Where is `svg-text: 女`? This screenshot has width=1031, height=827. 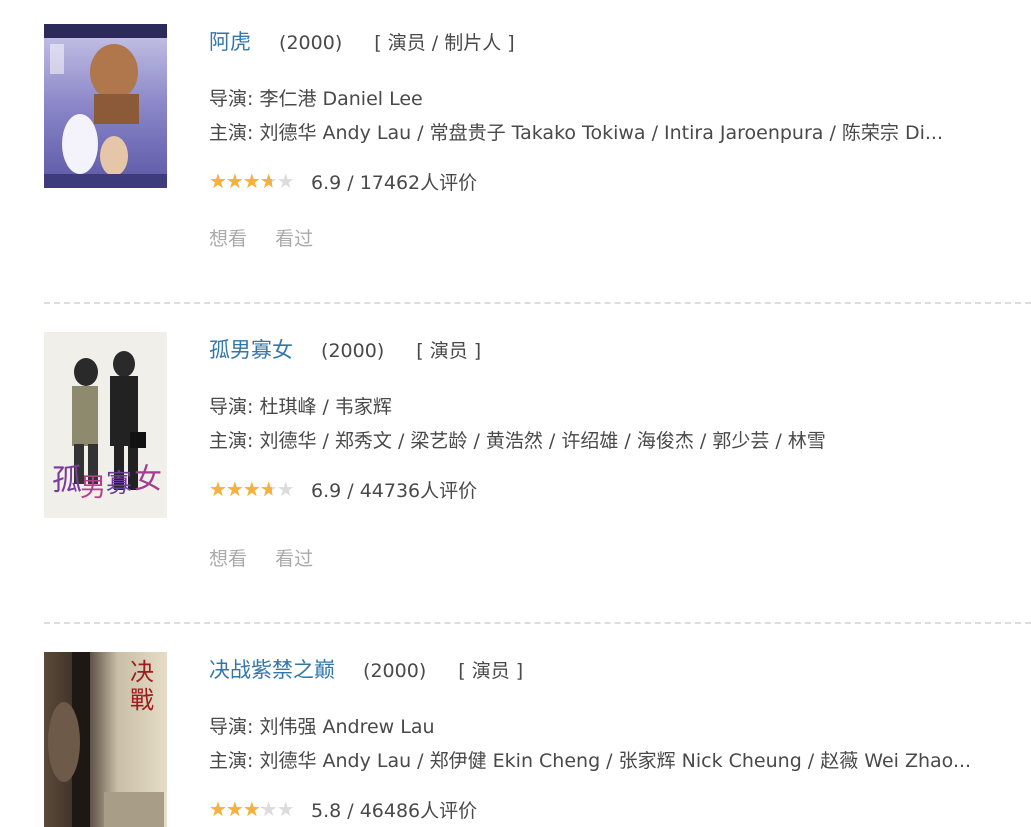
svg-text: 女 is located at coordinates (148, 478).